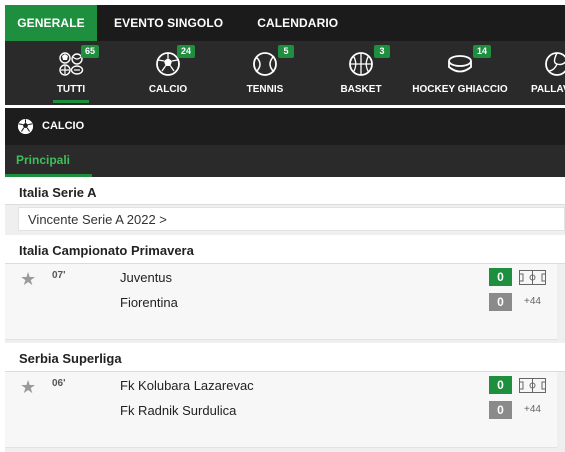 This screenshot has width=565, height=452. What do you see at coordinates (48, 161) in the screenshot?
I see `tab-principali: Principali` at bounding box center [48, 161].